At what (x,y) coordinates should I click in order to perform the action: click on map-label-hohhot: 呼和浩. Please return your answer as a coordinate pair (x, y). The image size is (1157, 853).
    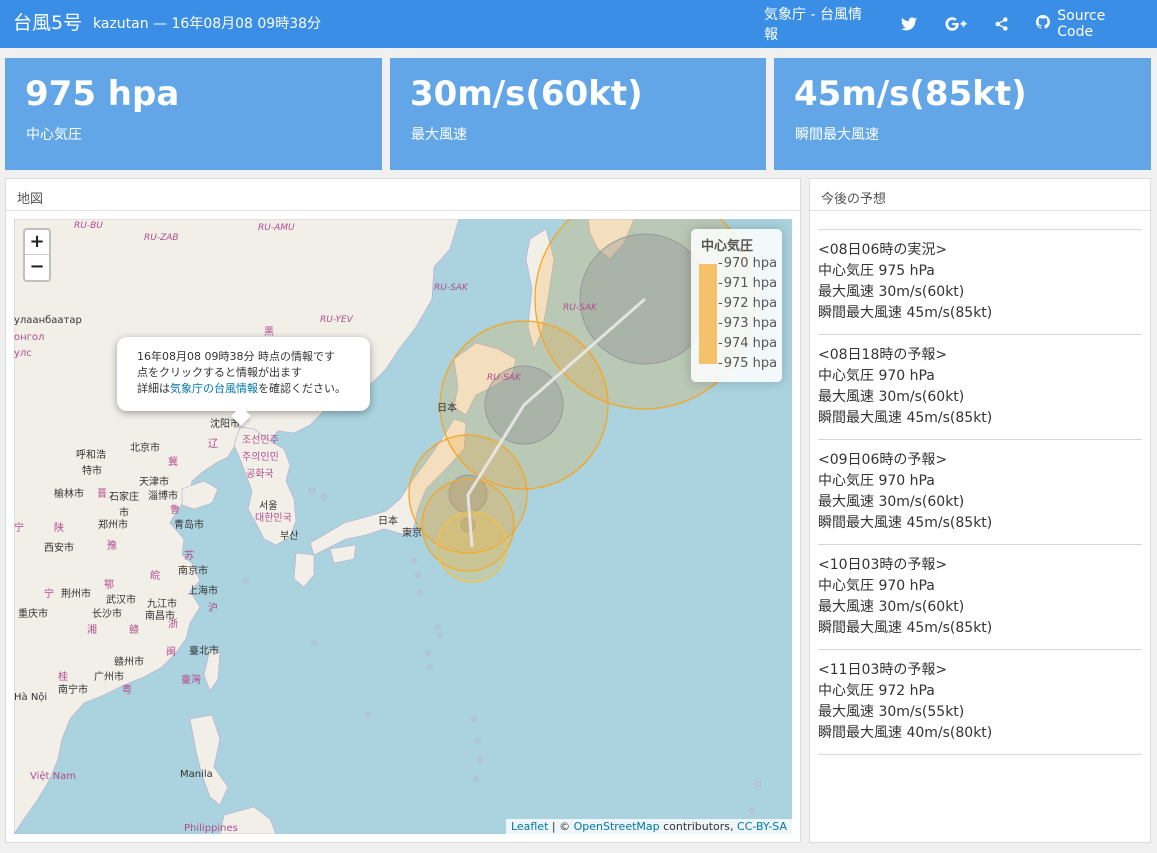
    Looking at the image, I should click on (91, 455).